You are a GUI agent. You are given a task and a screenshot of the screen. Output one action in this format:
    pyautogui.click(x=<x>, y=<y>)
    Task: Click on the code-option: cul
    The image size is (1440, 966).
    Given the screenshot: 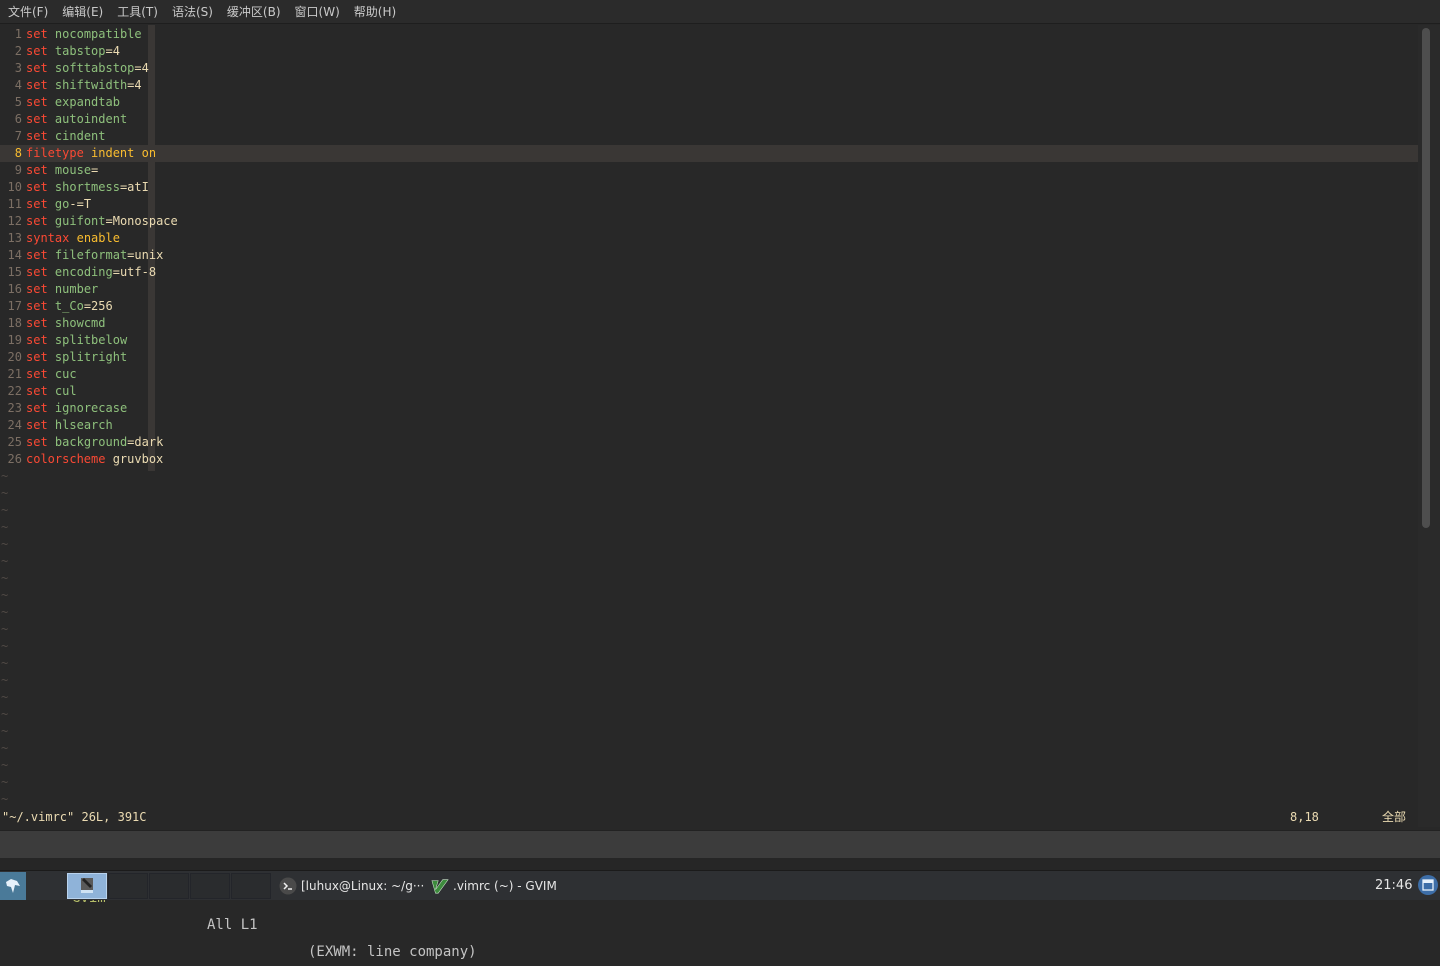 What is the action you would take?
    pyautogui.click(x=65, y=391)
    